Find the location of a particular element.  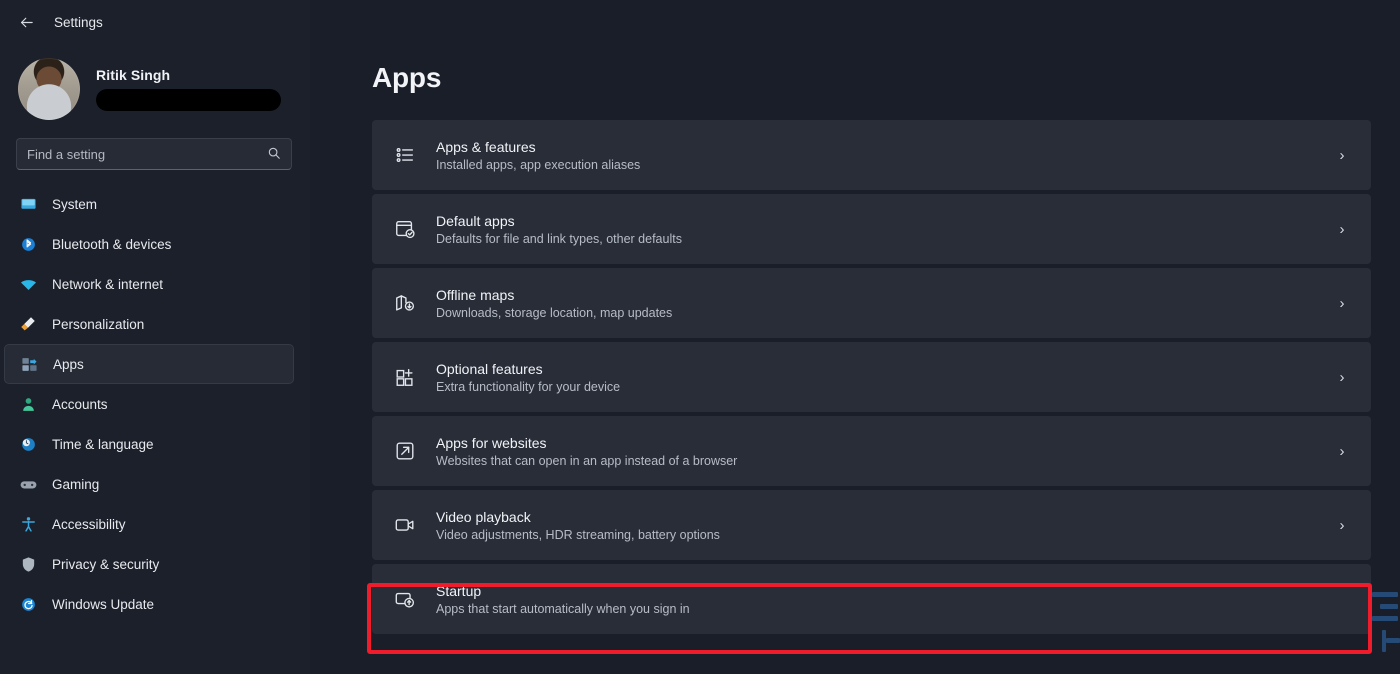

sidebar-item-accessibility: Accessibility is located at coordinates (149, 524).